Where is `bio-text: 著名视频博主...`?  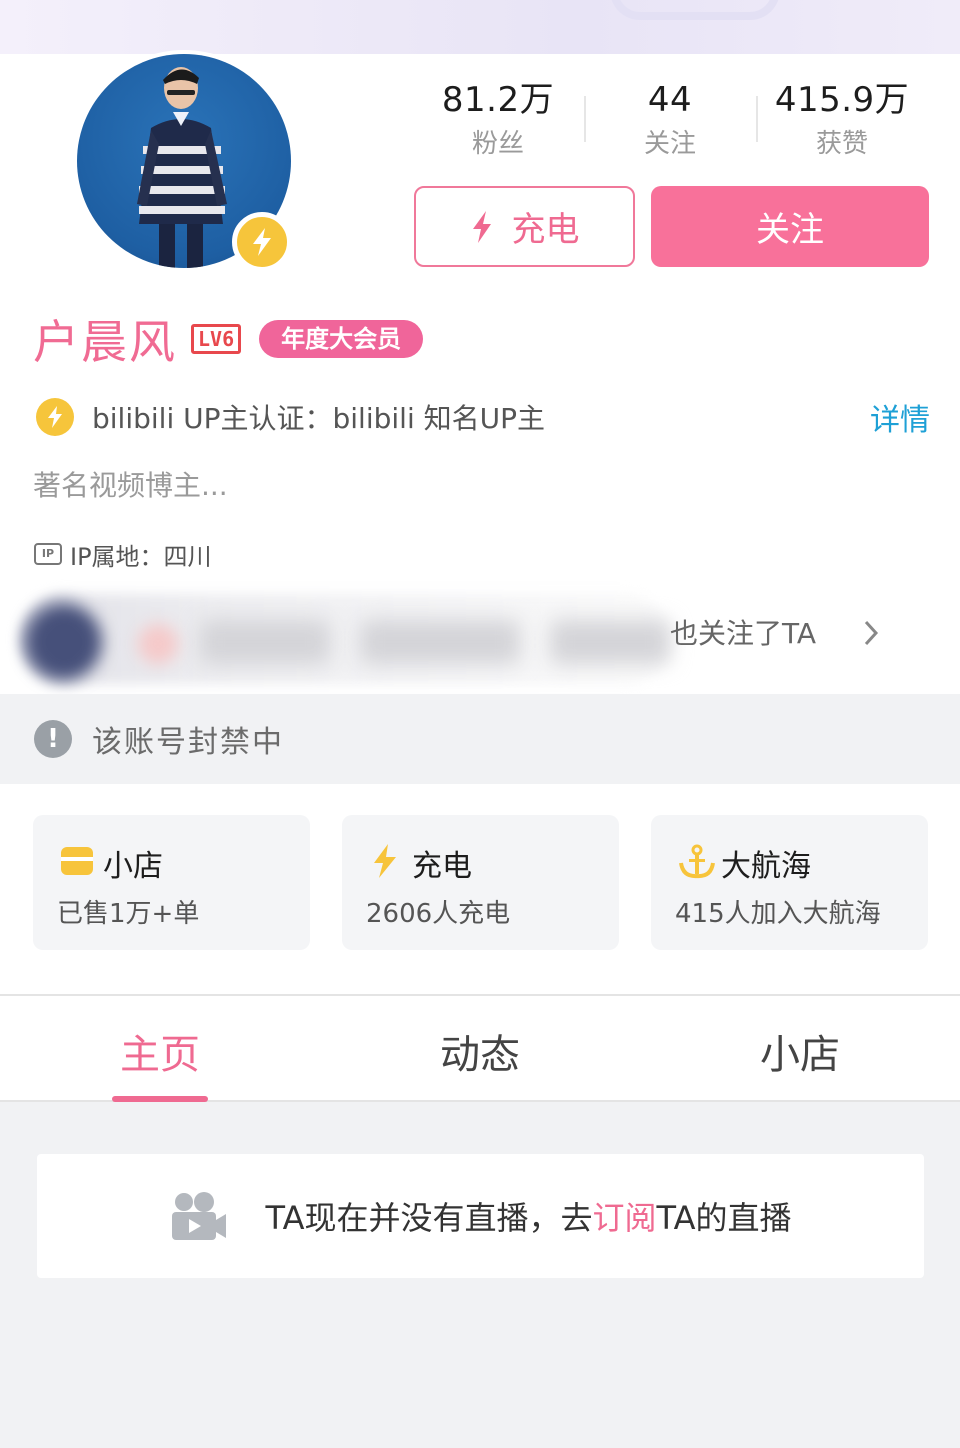 bio-text: 著名视频博主... is located at coordinates (130, 484).